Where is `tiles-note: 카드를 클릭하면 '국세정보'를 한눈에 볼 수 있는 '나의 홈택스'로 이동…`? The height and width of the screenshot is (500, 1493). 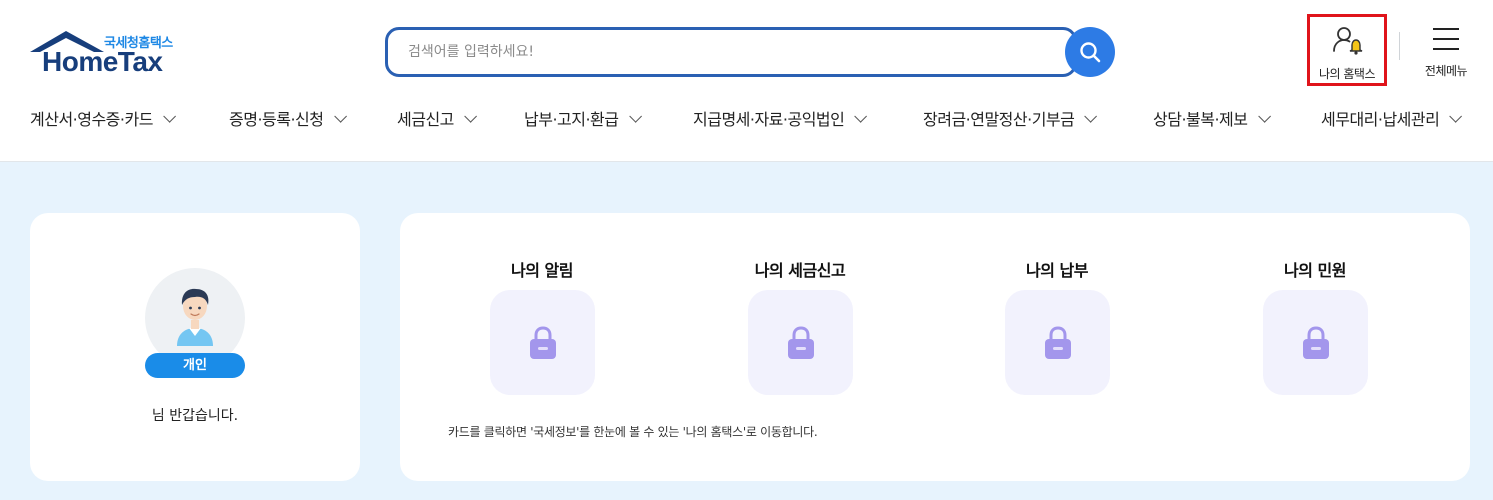 tiles-note: 카드를 클릭하면 '국세정보'를 한눈에 볼 수 있는 '나의 홈택스'로 이동… is located at coordinates (633, 432).